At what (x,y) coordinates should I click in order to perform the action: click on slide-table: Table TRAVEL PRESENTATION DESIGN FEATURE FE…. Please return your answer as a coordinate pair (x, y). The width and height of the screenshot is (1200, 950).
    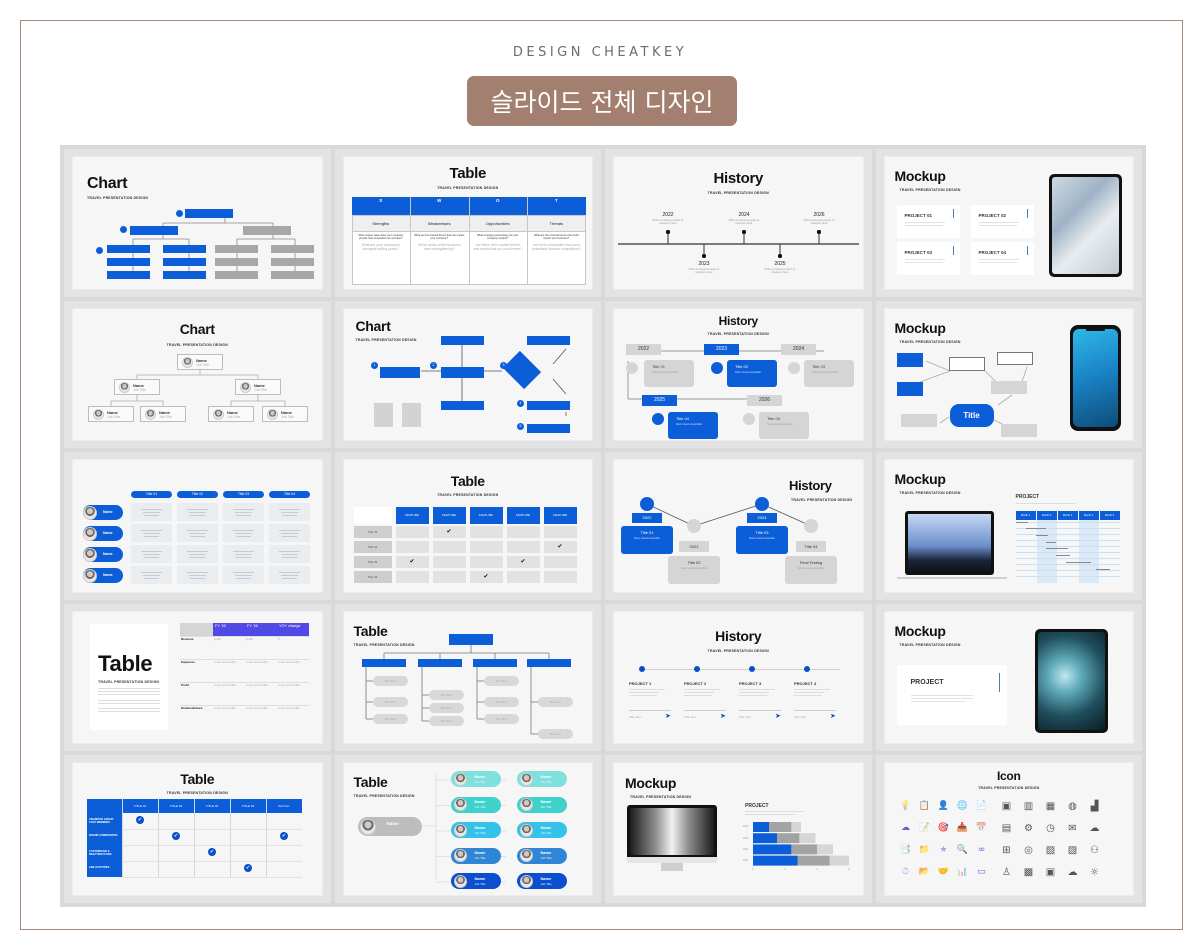
    Looking at the image, I should click on (467, 526).